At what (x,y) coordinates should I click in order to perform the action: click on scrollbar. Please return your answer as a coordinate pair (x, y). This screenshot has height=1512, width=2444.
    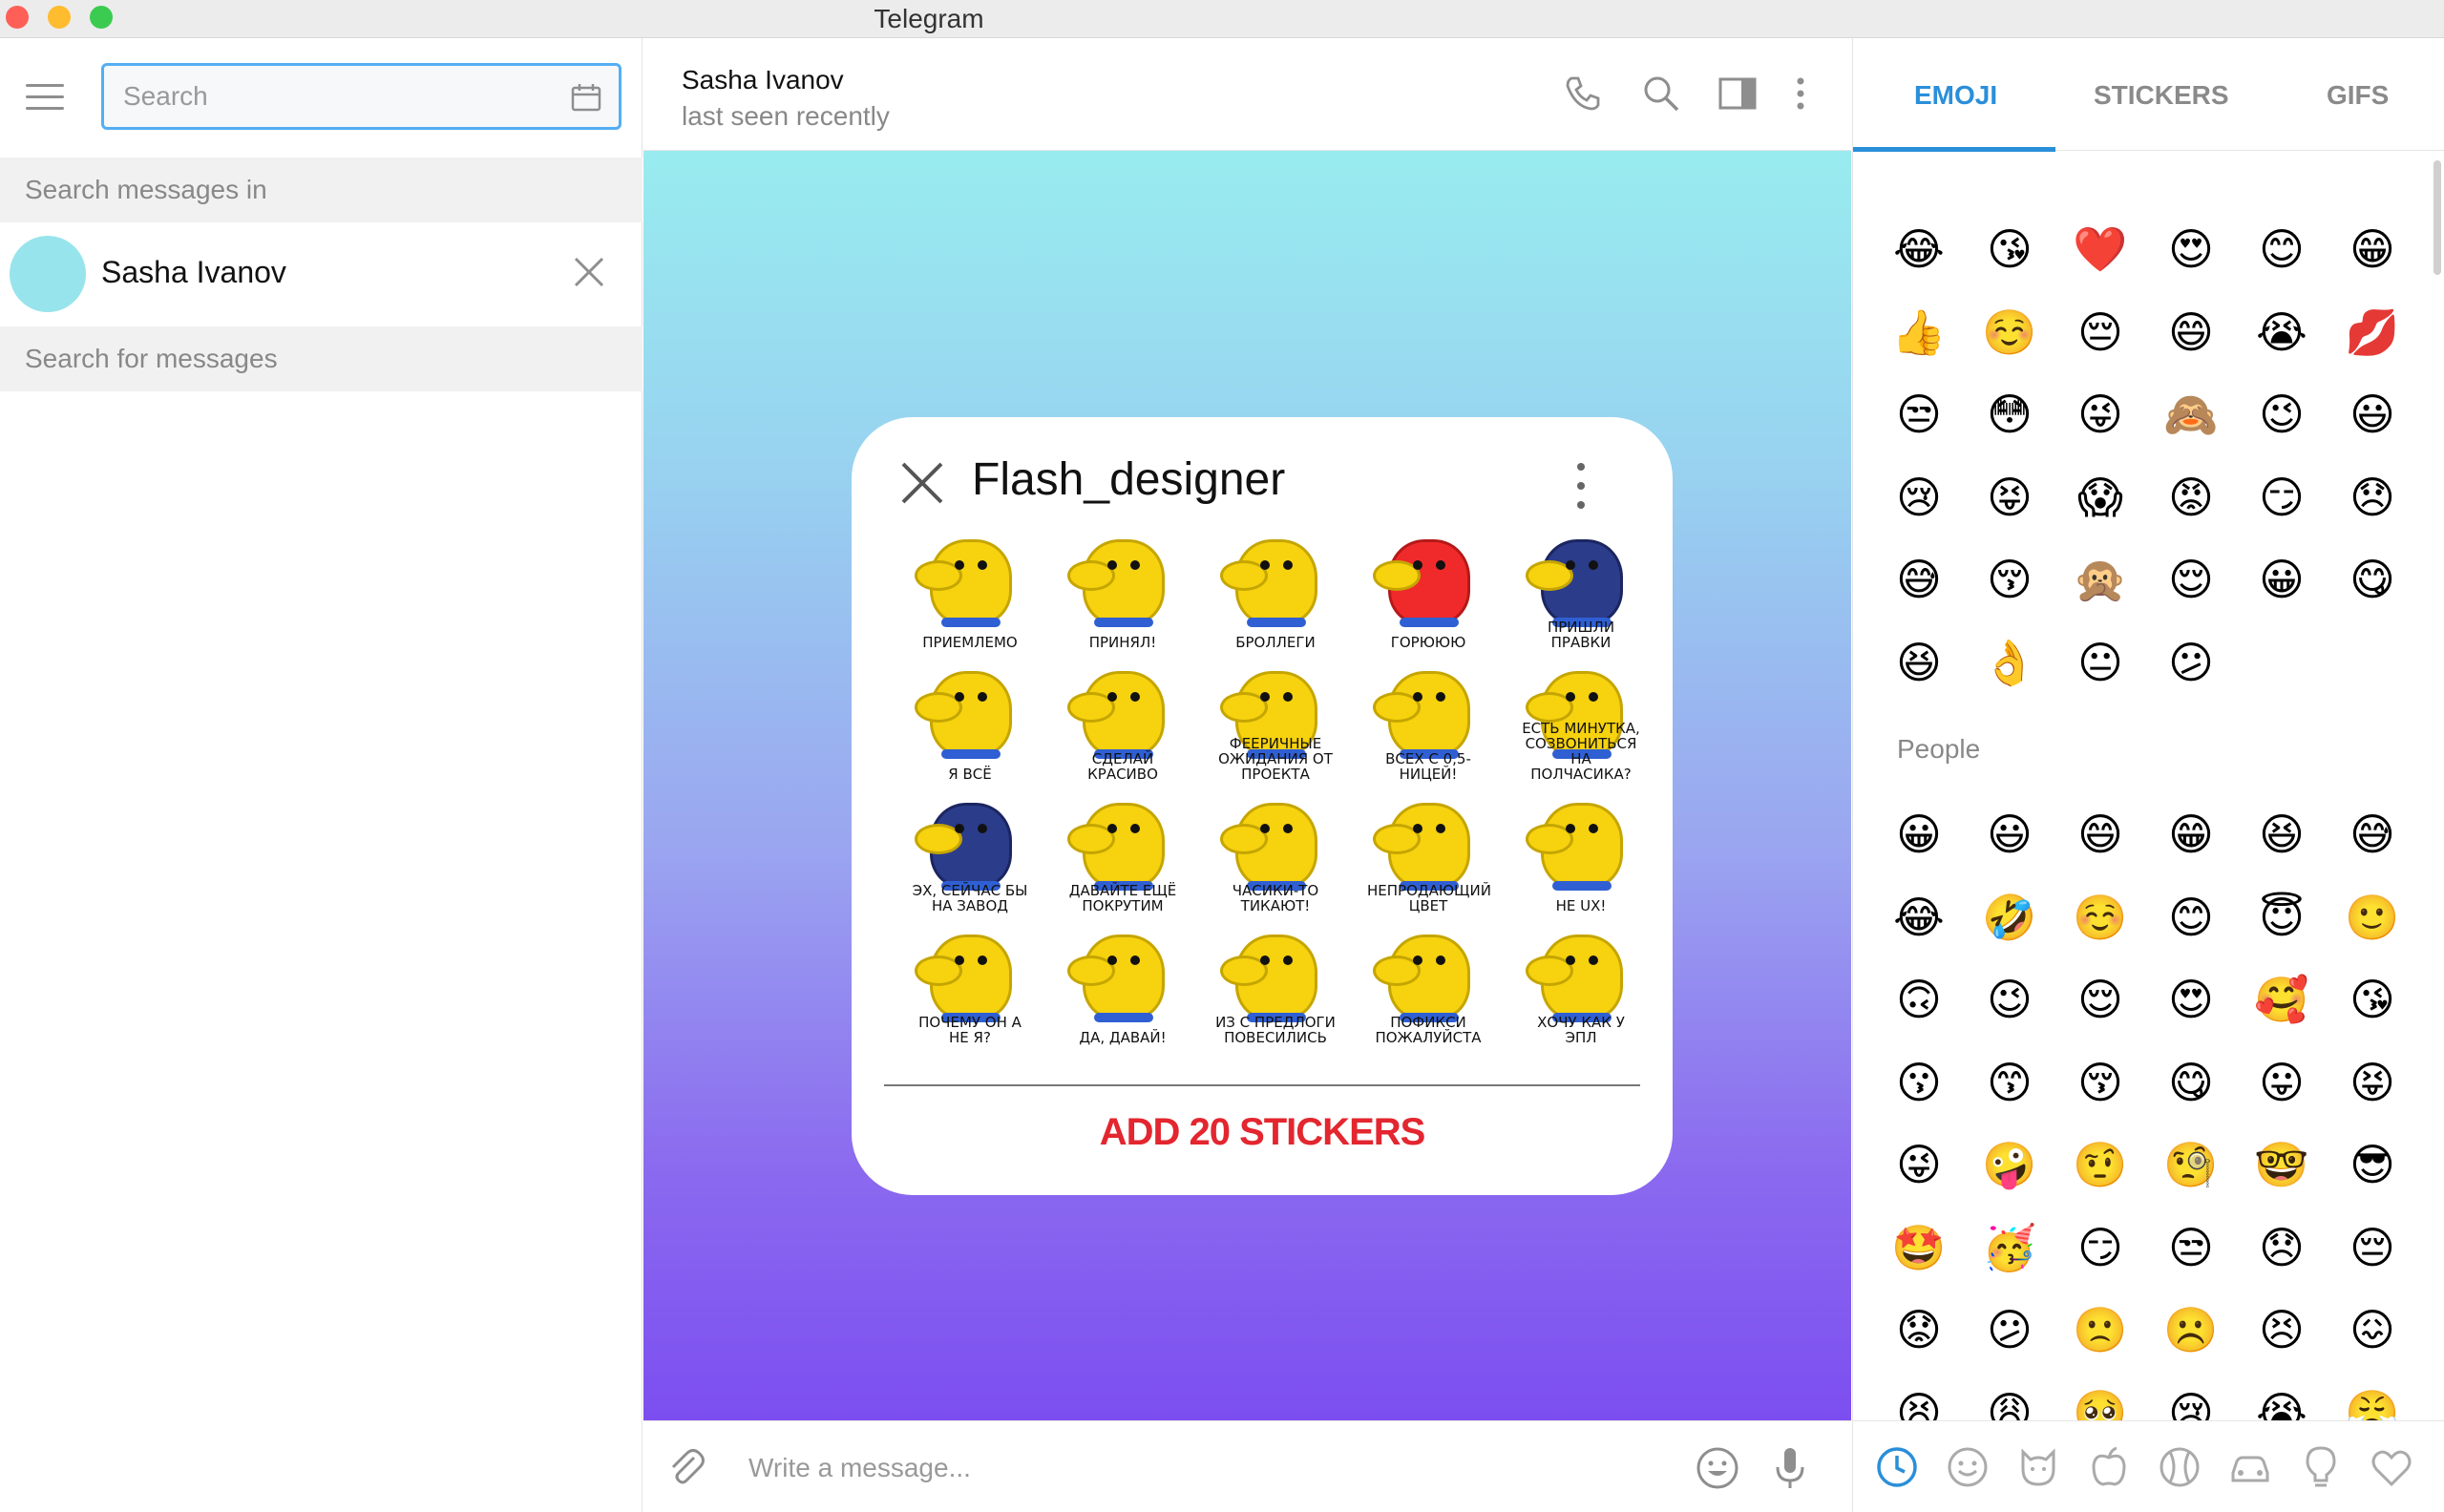
    Looking at the image, I should click on (2437, 217).